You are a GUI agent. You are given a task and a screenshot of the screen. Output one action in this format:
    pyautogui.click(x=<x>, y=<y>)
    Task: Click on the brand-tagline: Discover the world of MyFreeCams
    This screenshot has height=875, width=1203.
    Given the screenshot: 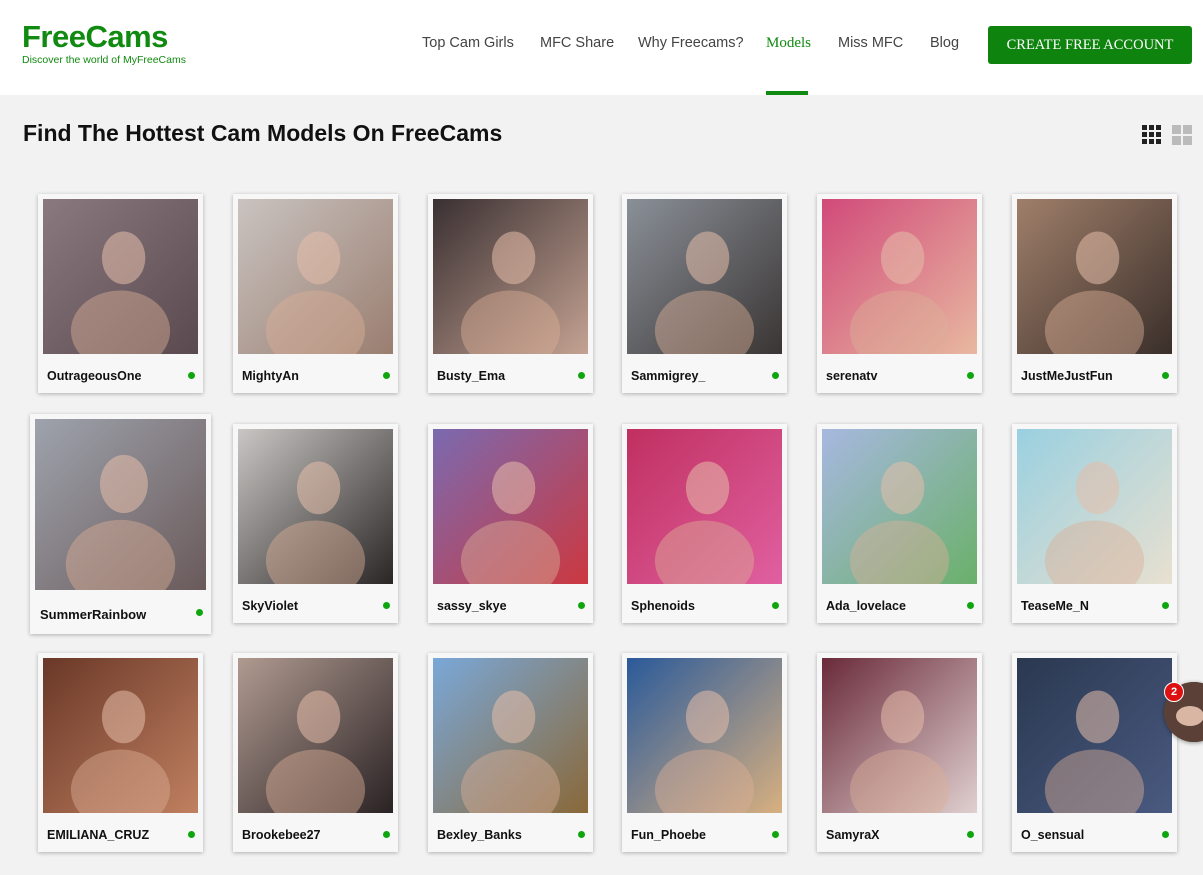 What is the action you would take?
    pyautogui.click(x=104, y=60)
    